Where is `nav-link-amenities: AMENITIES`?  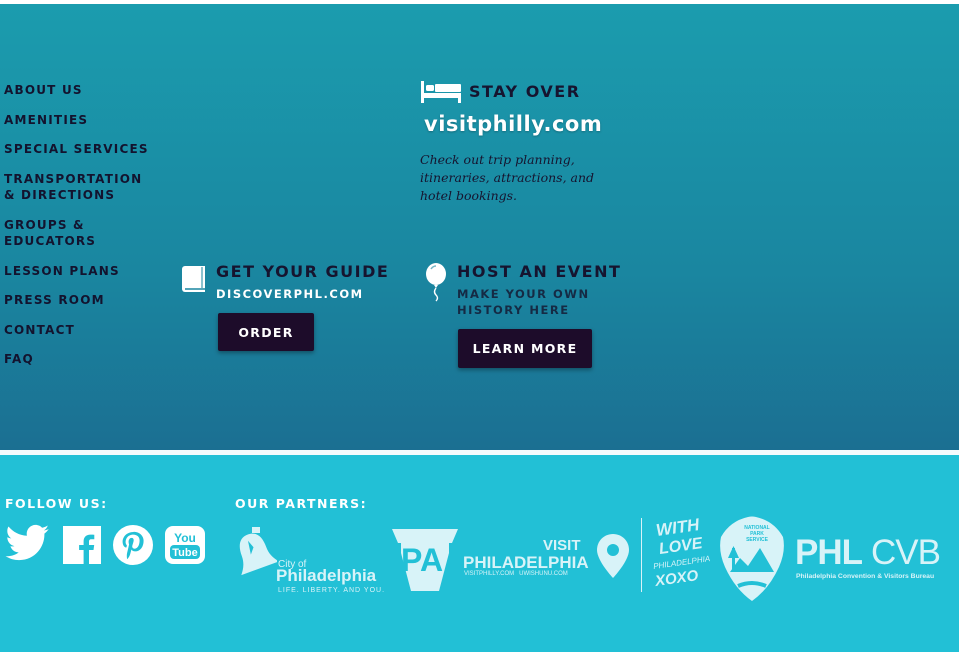
nav-link-amenities: AMENITIES is located at coordinates (84, 120).